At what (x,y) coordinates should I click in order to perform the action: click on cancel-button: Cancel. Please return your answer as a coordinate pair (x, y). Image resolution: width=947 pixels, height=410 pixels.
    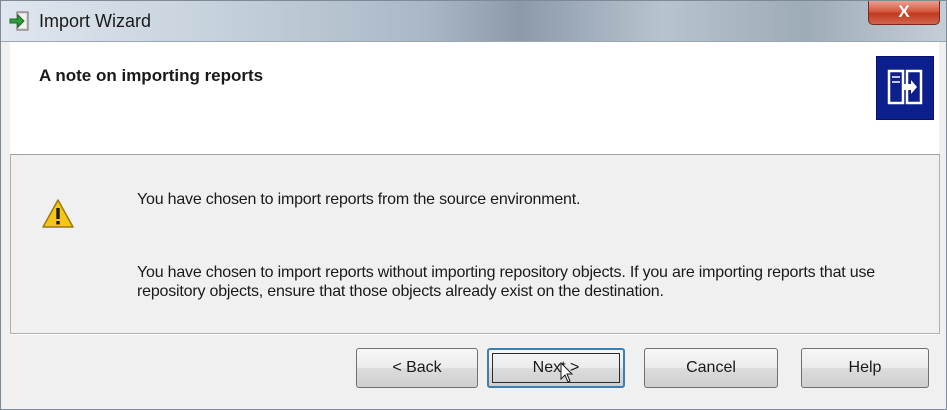
    Looking at the image, I should click on (711, 368).